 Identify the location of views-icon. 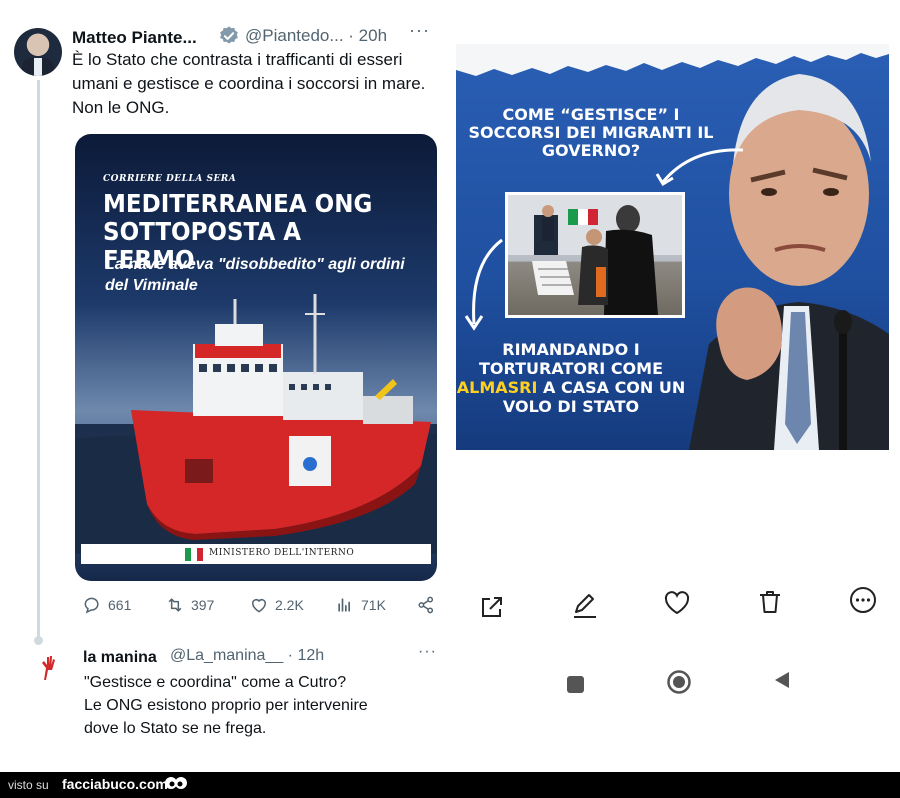
(344, 605).